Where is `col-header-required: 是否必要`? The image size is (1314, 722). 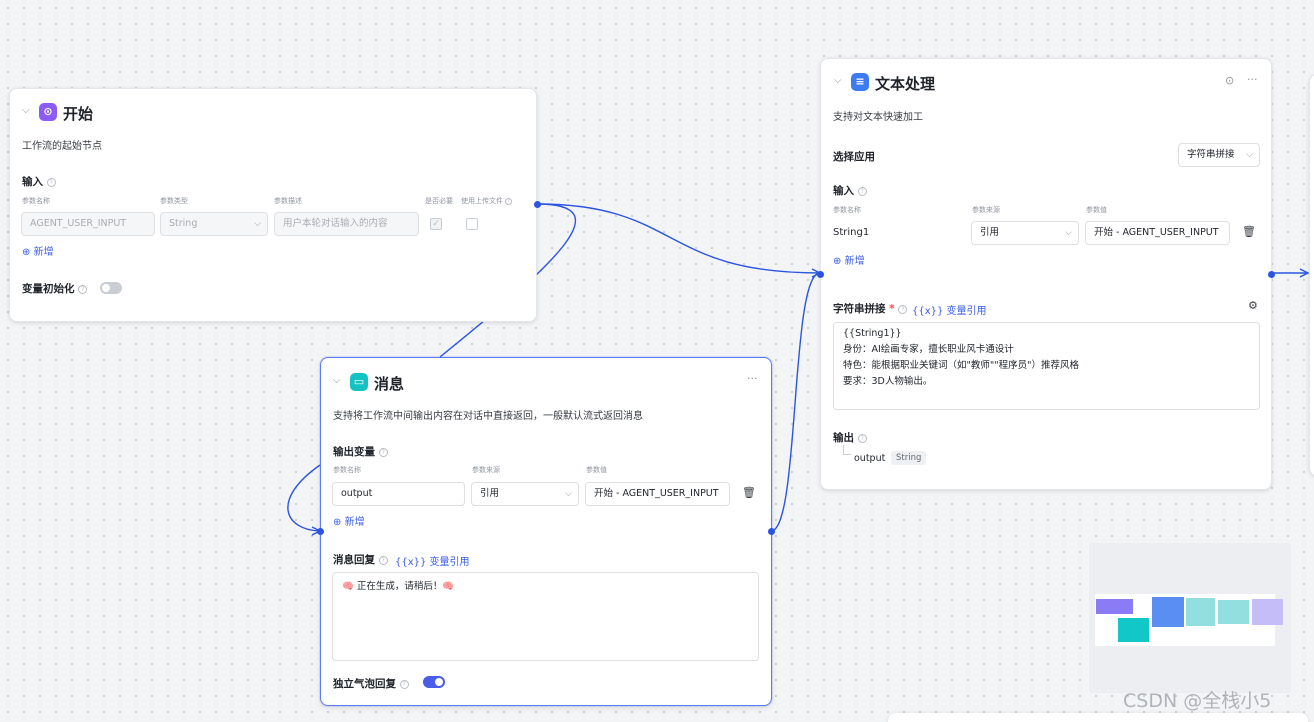 col-header-required: 是否必要 is located at coordinates (439, 201).